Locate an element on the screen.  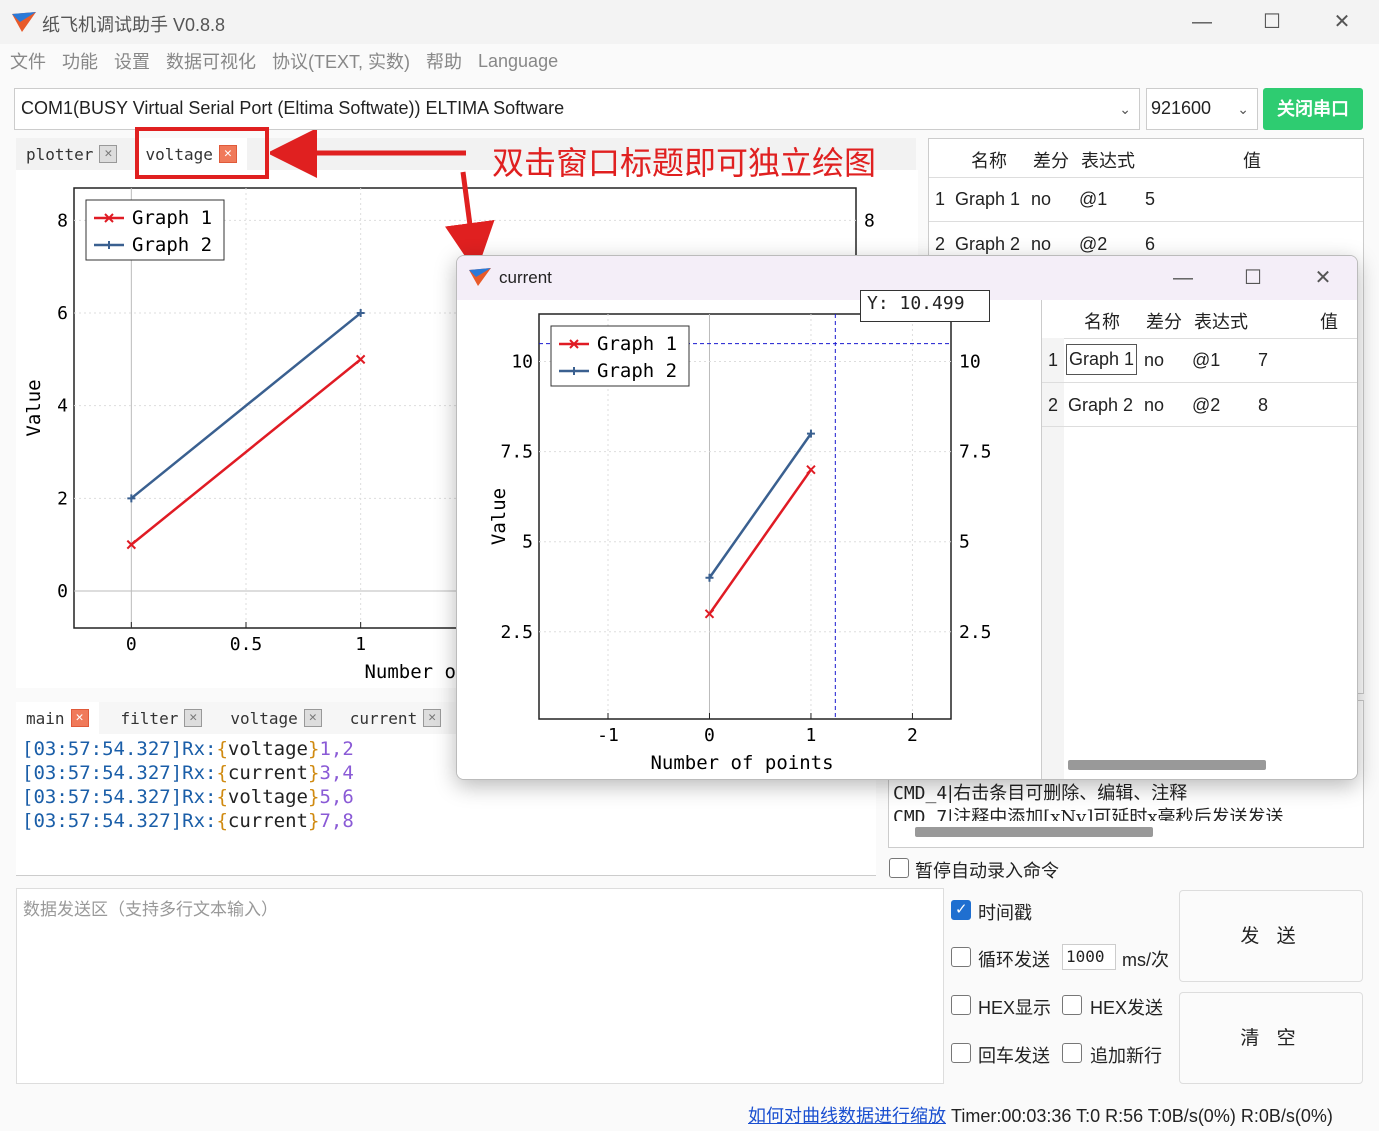
tab-label: filter is located at coordinates (149, 718).